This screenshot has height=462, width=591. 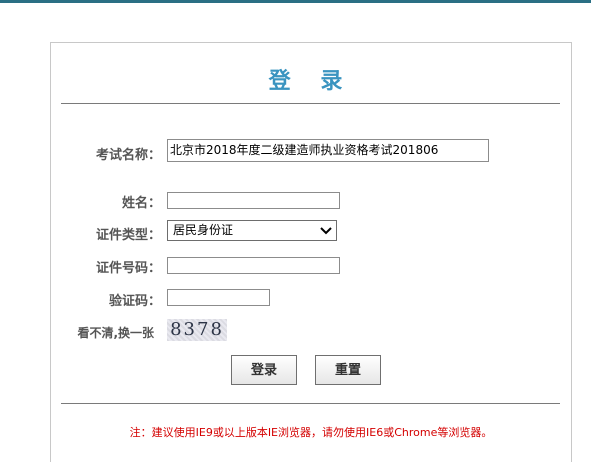 I want to click on footer-divider, so click(x=310, y=403).